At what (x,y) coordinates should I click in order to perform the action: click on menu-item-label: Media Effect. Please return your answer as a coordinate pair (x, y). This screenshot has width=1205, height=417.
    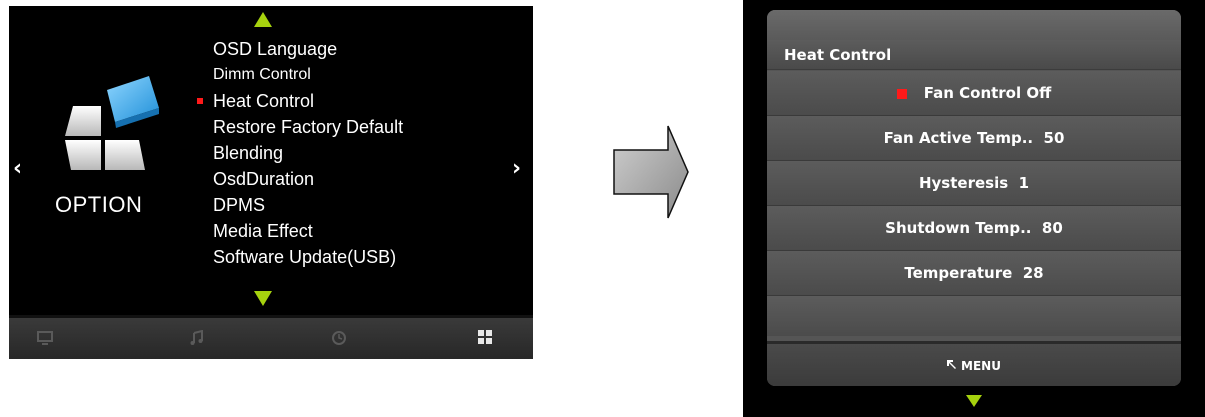
    Looking at the image, I should click on (263, 231).